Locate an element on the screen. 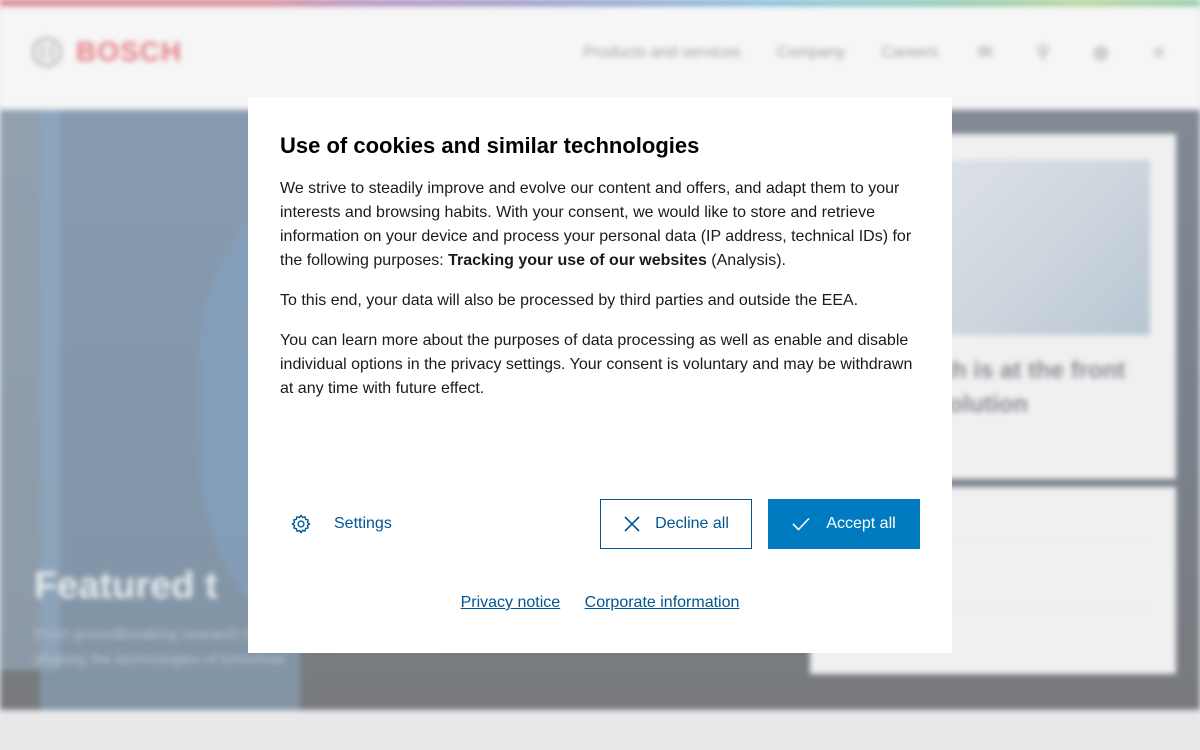 The width and height of the screenshot is (1200, 750). checkmark-icon is located at coordinates (801, 524).